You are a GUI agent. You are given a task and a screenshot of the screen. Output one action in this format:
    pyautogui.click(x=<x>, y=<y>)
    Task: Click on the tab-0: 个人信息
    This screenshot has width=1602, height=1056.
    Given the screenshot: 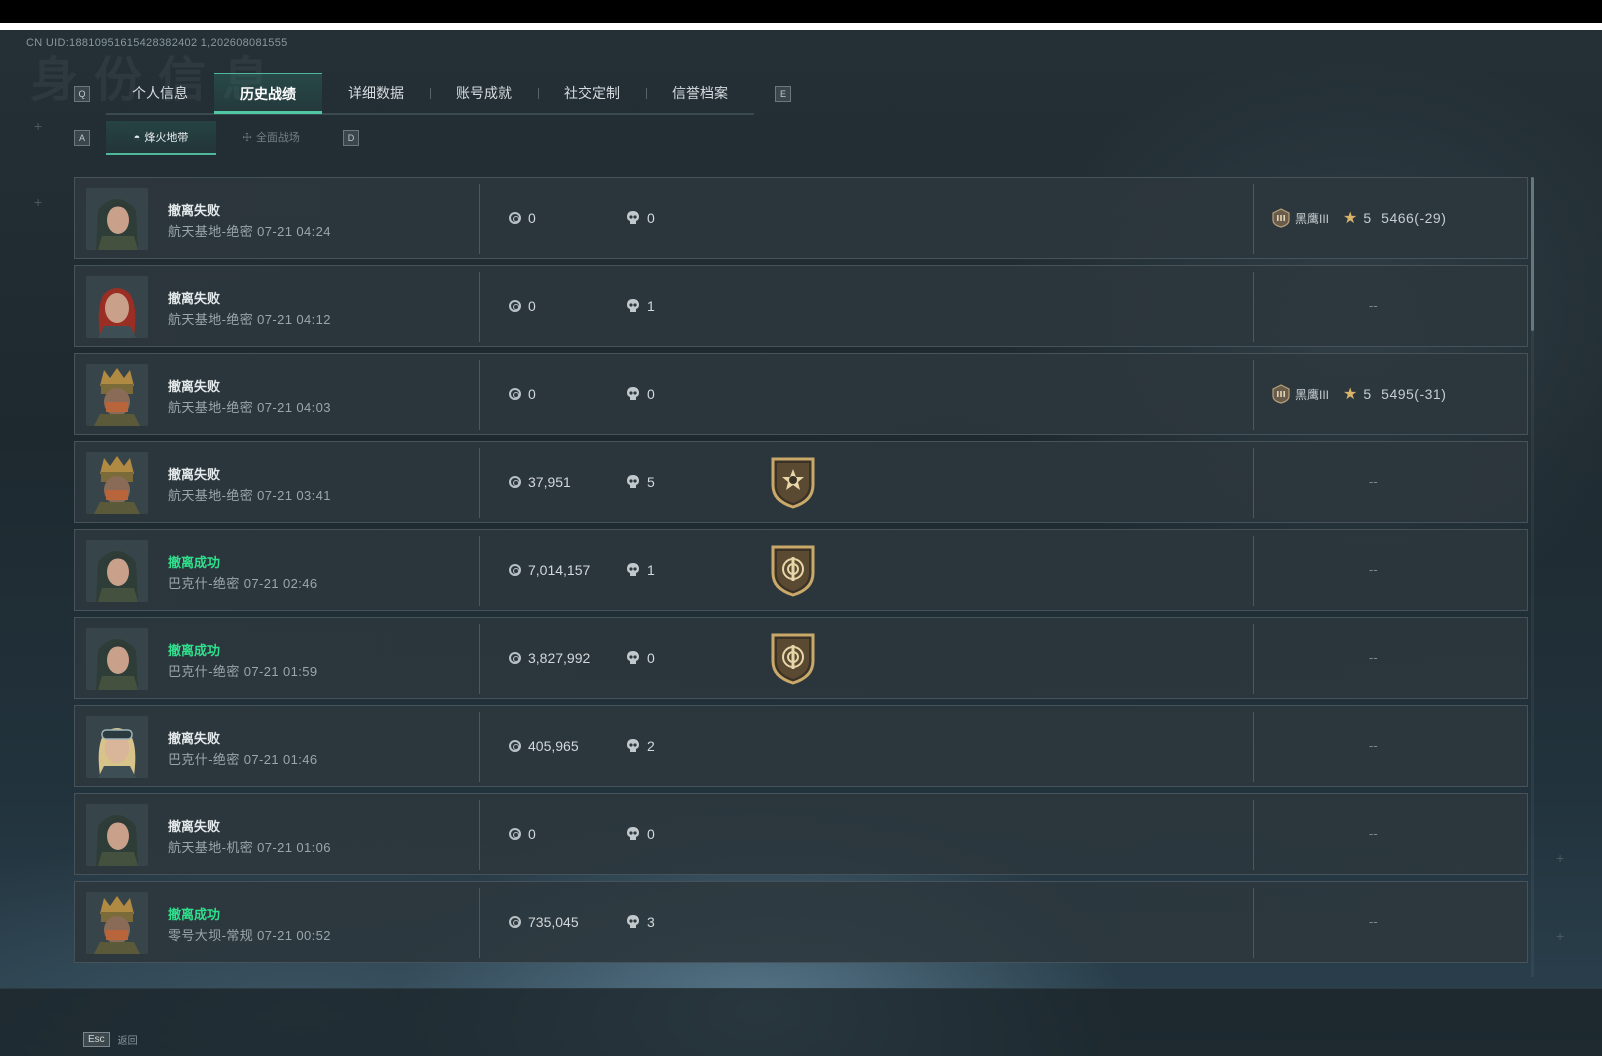 What is the action you would take?
    pyautogui.click(x=160, y=93)
    